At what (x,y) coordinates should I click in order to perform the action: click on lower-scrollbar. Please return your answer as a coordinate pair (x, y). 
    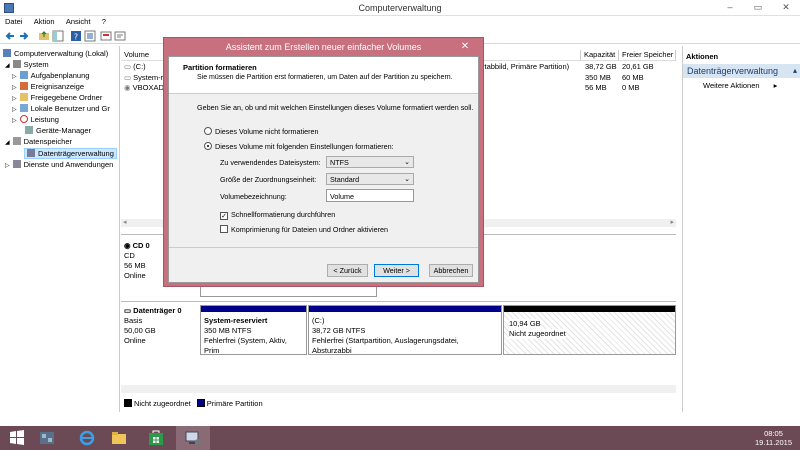
    Looking at the image, I should click on (398, 389).